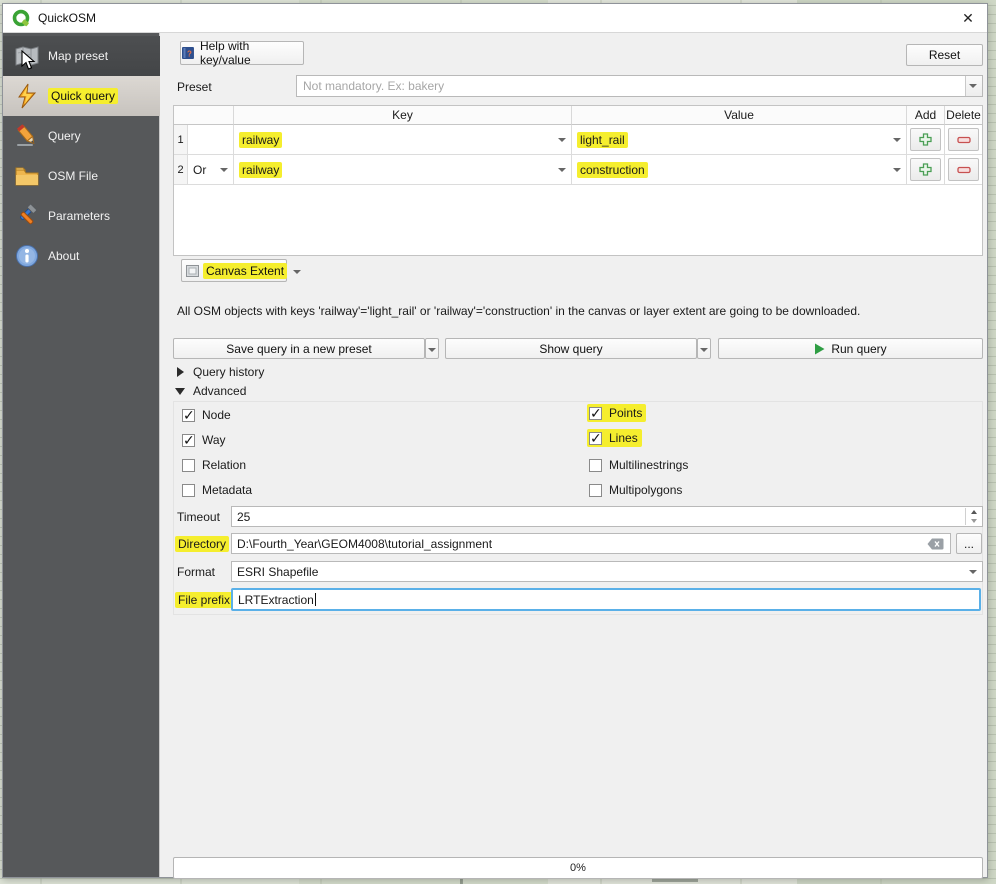  What do you see at coordinates (192, 270) in the screenshot?
I see `extent-icon` at bounding box center [192, 270].